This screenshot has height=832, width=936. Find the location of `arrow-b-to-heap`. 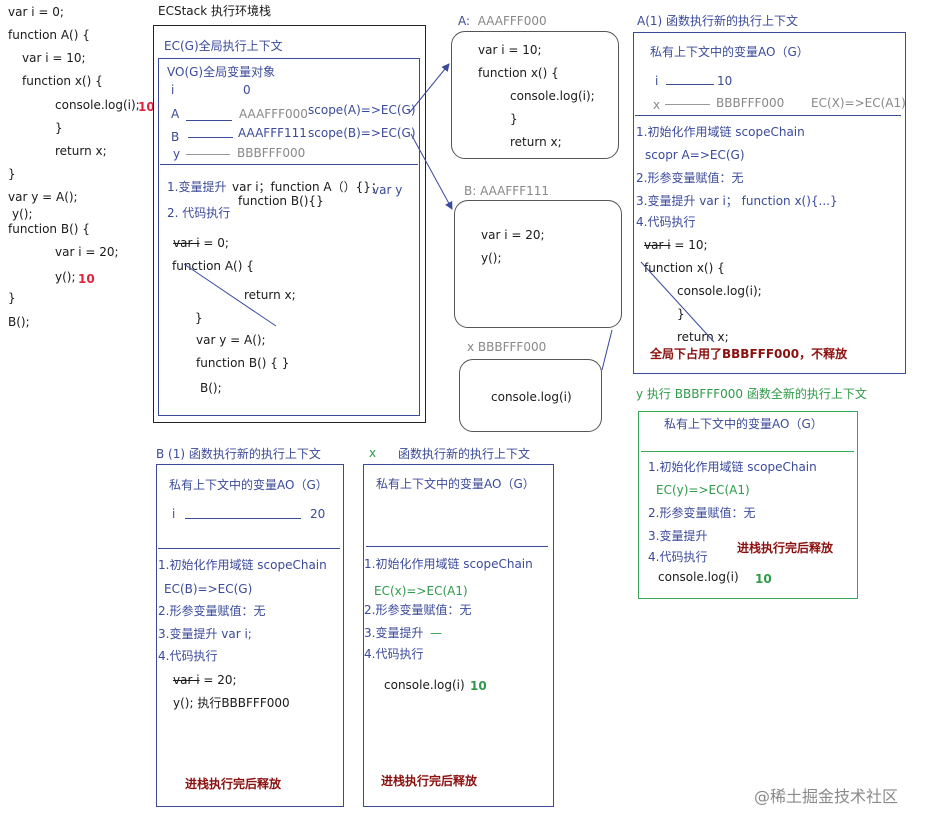

arrow-b-to-heap is located at coordinates (431, 171).